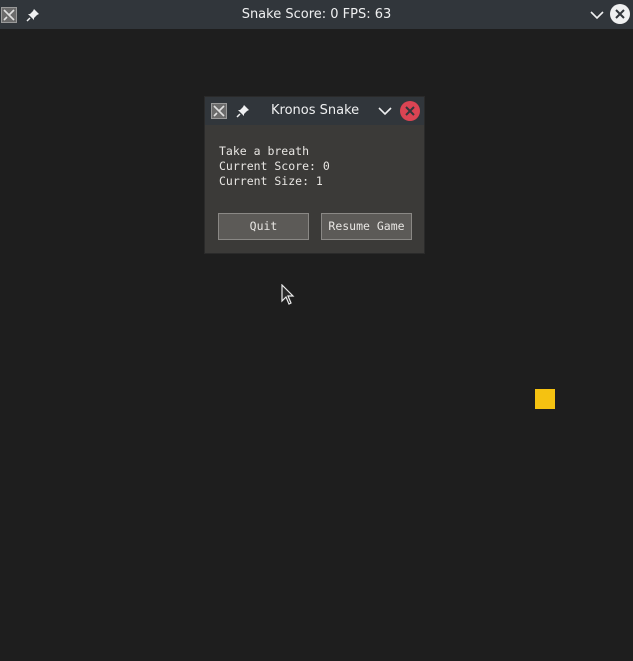 The width and height of the screenshot is (633, 661). Describe the element at coordinates (366, 226) in the screenshot. I see `resume-game-button: Resume Game` at that location.